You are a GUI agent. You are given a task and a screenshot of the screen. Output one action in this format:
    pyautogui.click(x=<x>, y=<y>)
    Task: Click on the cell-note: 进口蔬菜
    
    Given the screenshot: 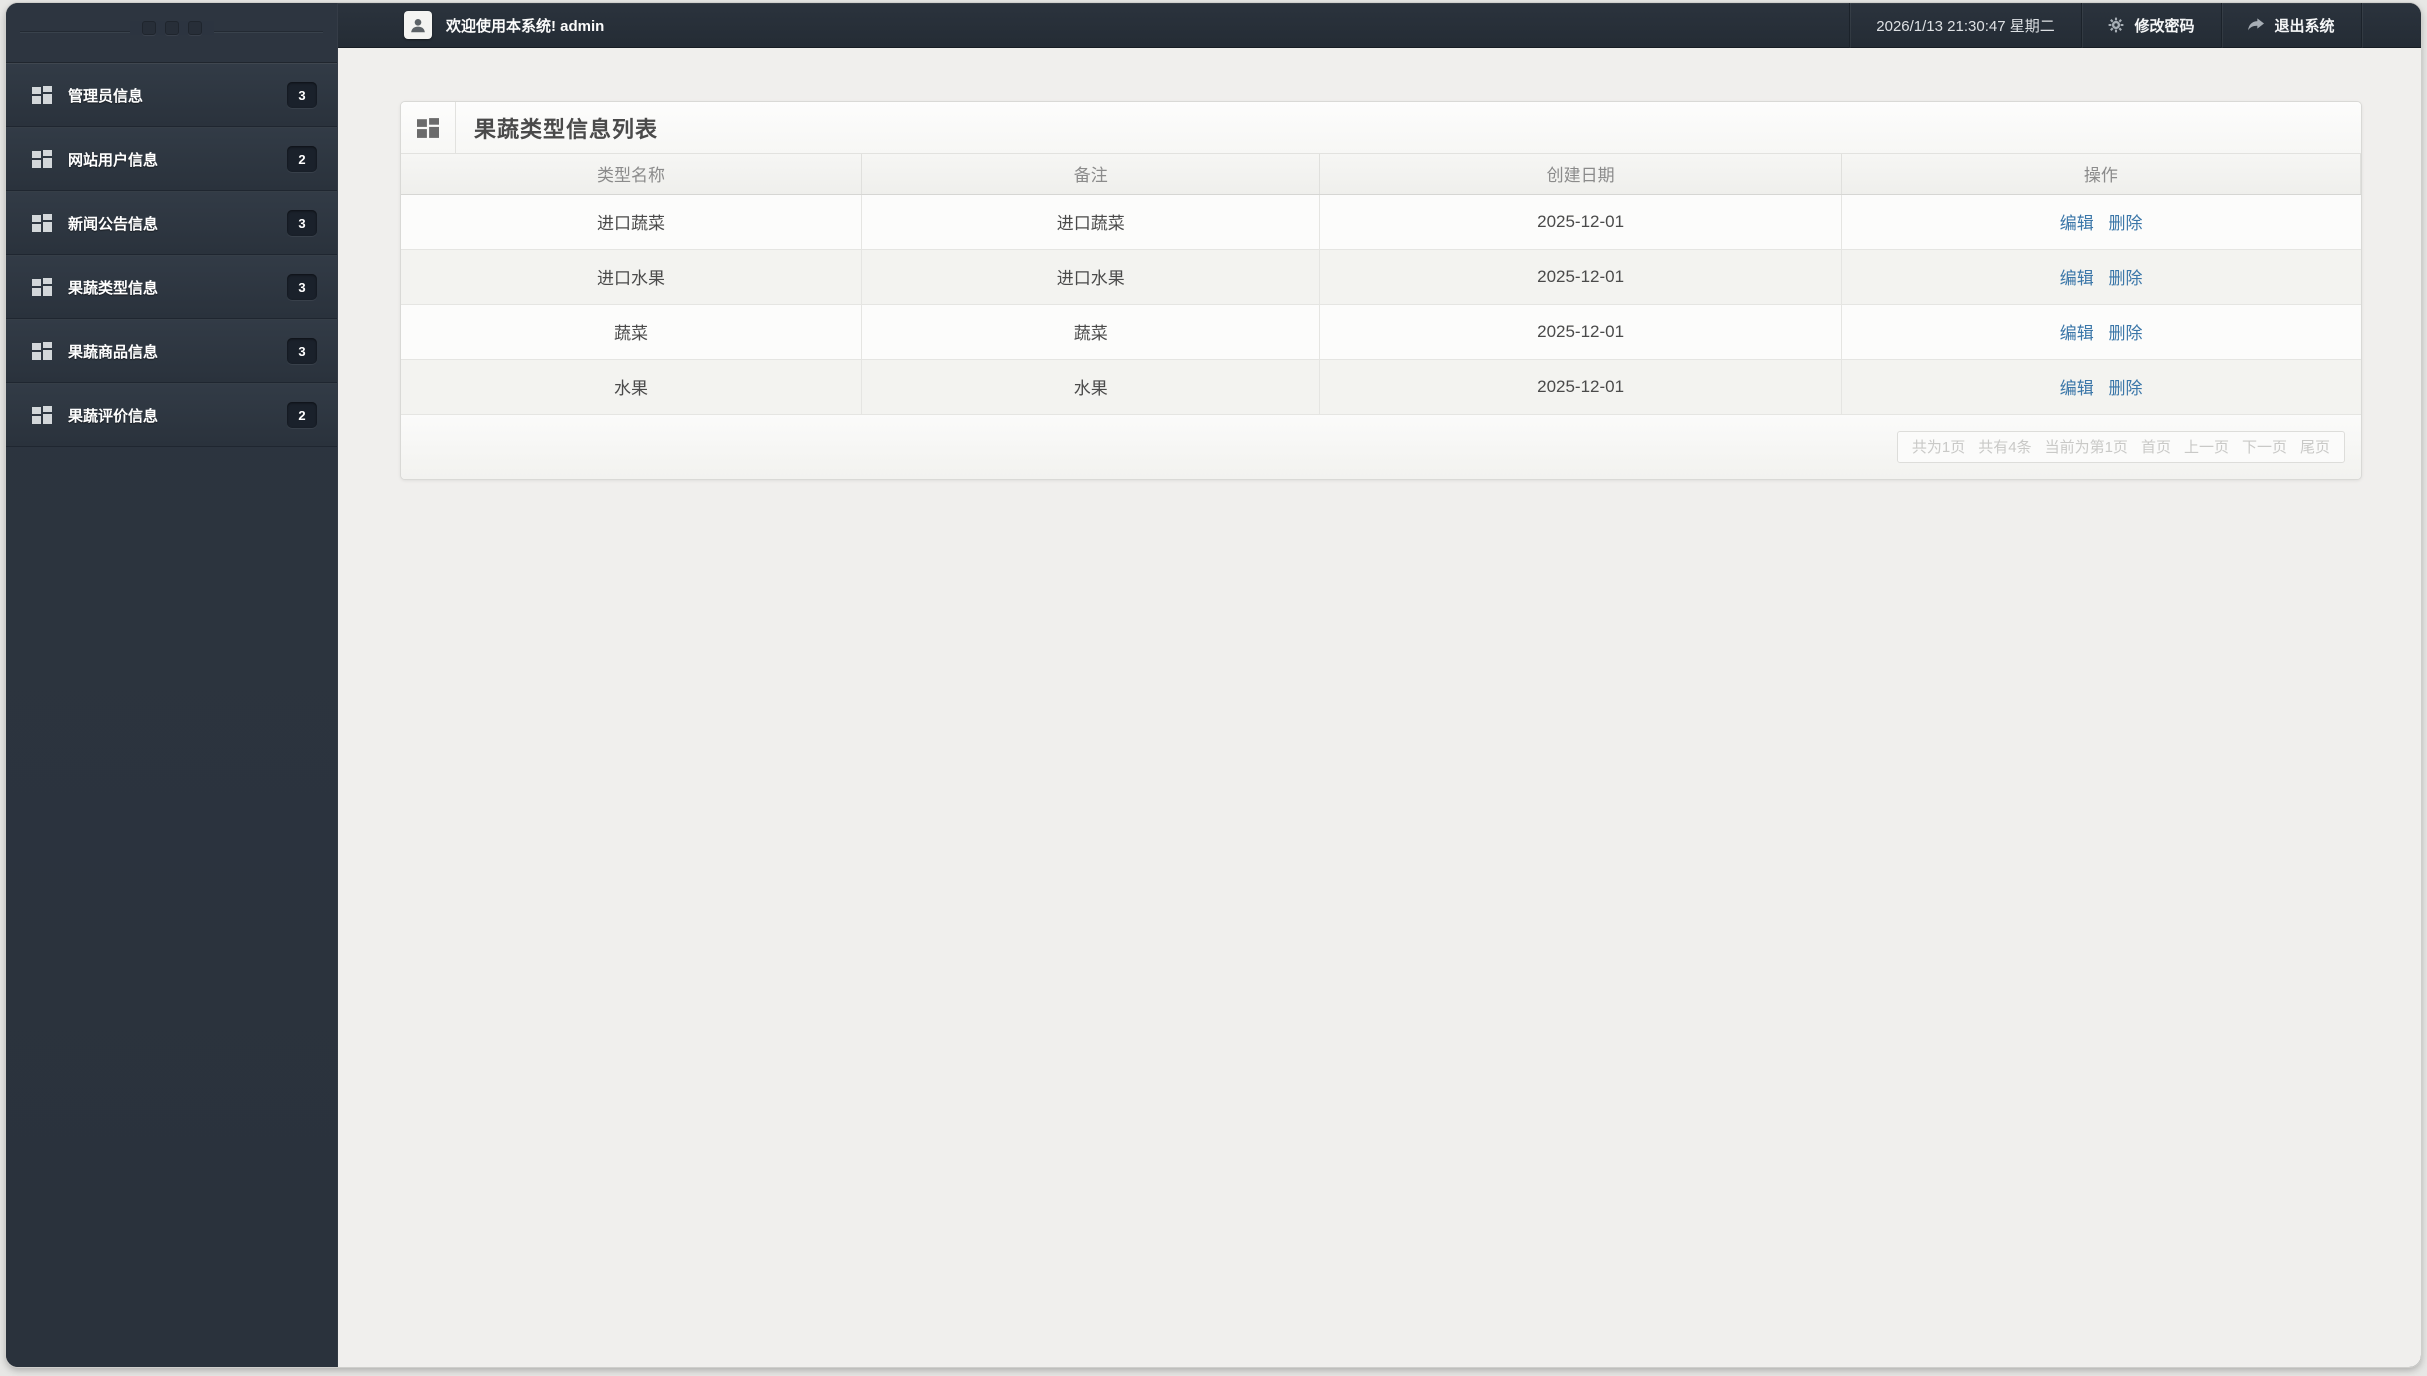 What is the action you would take?
    pyautogui.click(x=1091, y=222)
    